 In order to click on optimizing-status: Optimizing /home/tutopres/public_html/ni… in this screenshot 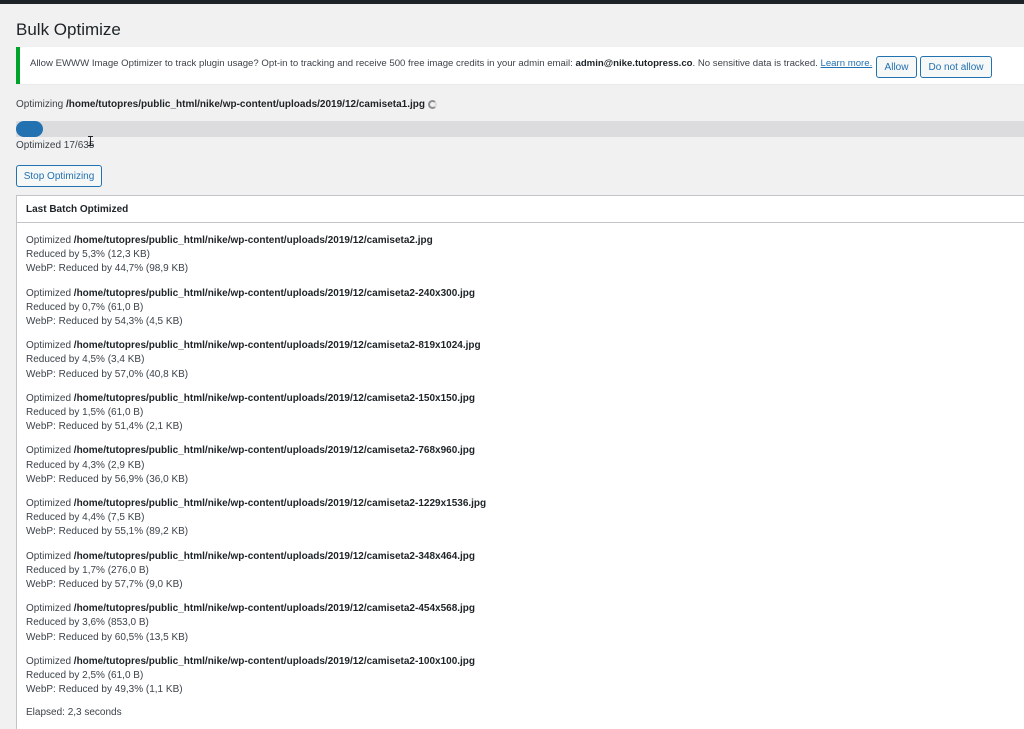, I will do `click(226, 104)`.